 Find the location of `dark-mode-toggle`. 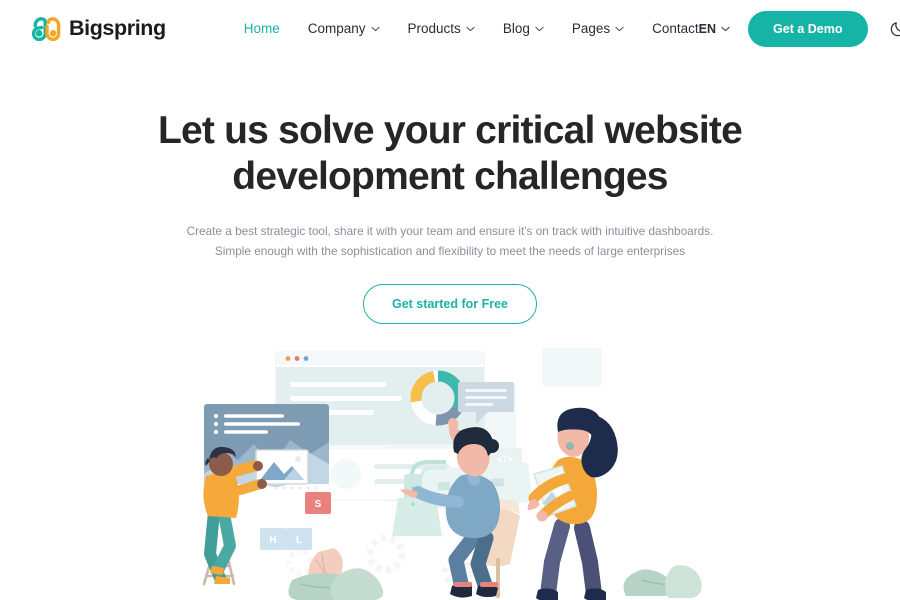

dark-mode-toggle is located at coordinates (893, 29).